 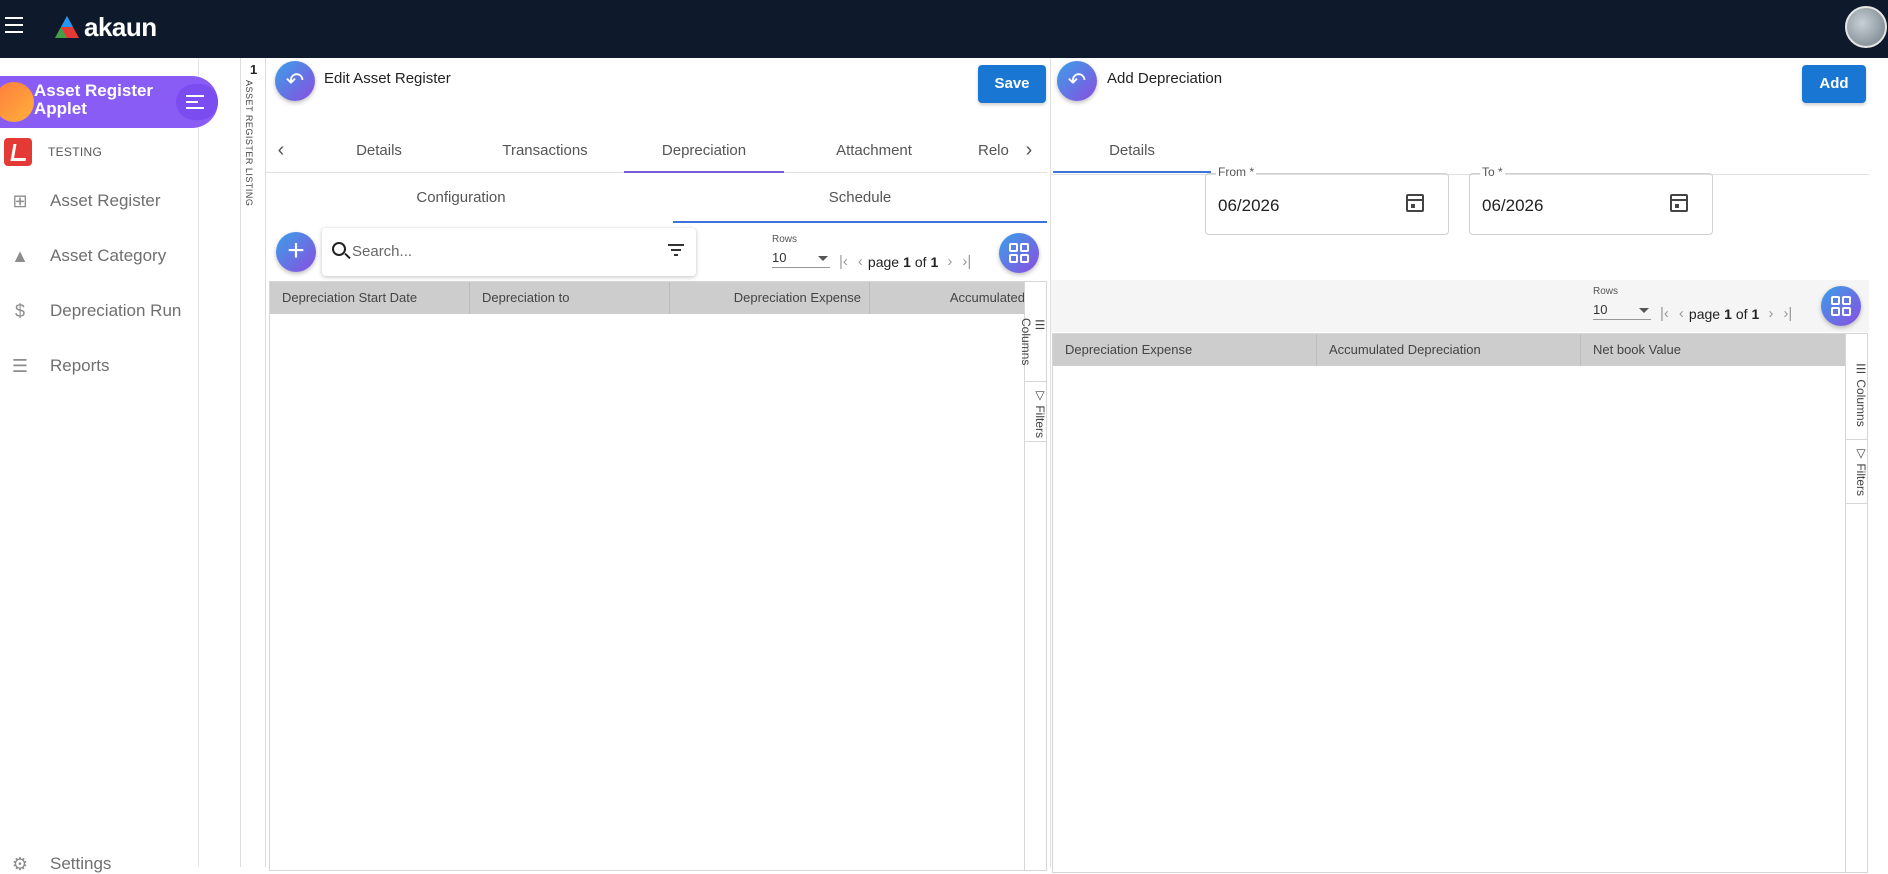 I want to click on sidebar-item-reports: ☰ Reports, so click(x=60, y=366).